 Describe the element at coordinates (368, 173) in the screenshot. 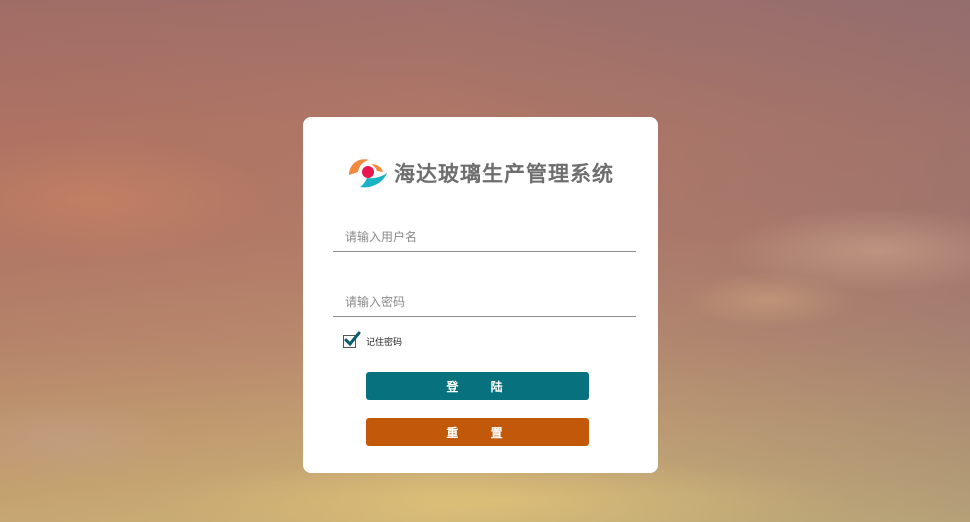

I see `haida-logo-icon` at that location.